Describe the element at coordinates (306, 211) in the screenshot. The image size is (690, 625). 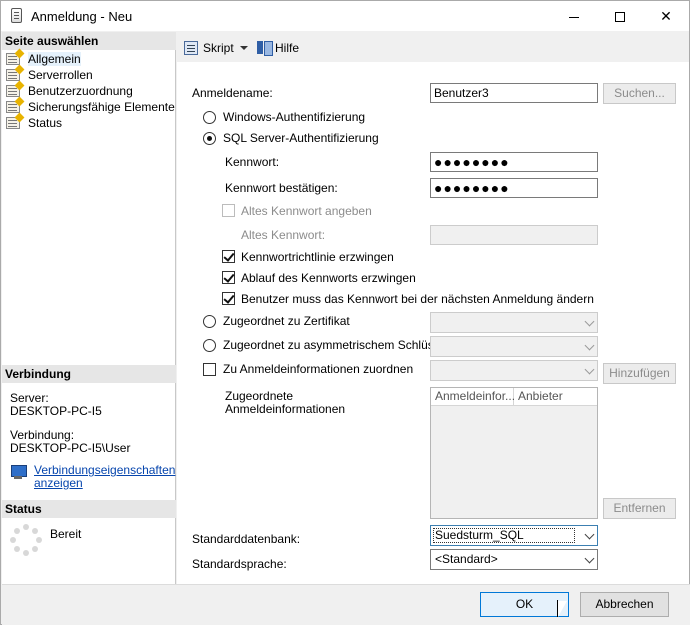
I see `old-password-check-label: Altes Kennwort angeben` at that location.